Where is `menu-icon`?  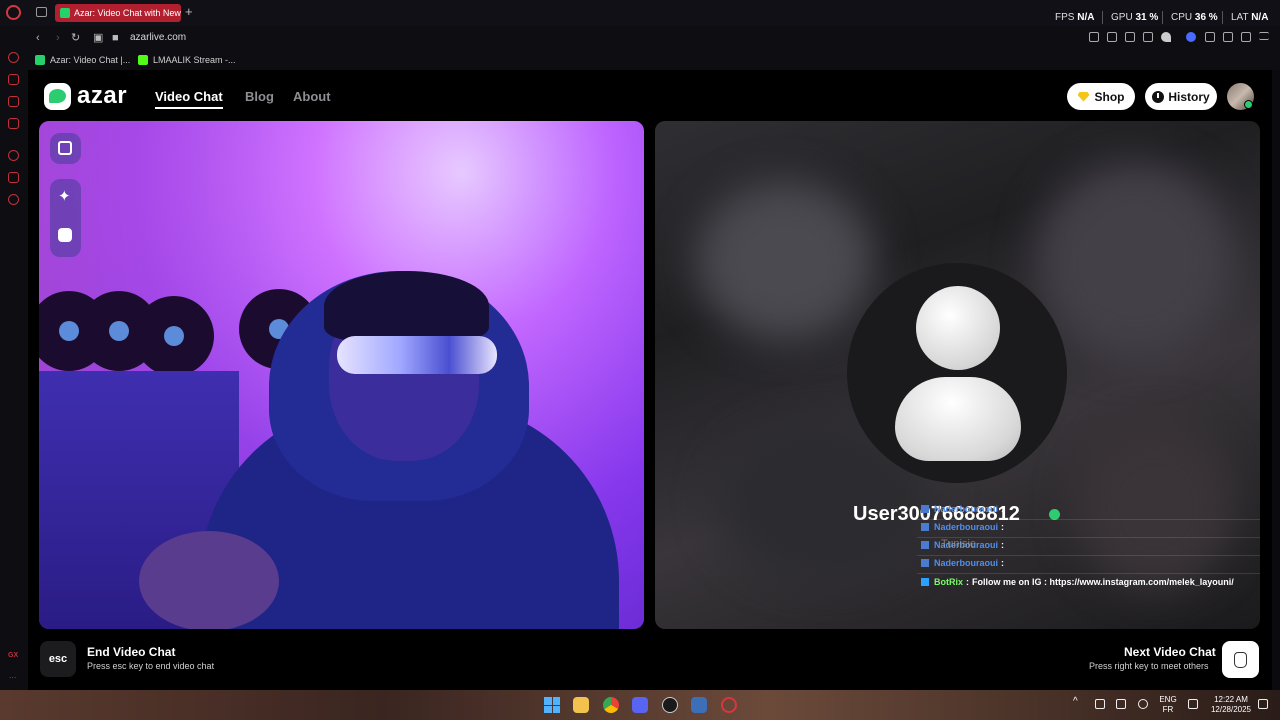
menu-icon is located at coordinates (1264, 36).